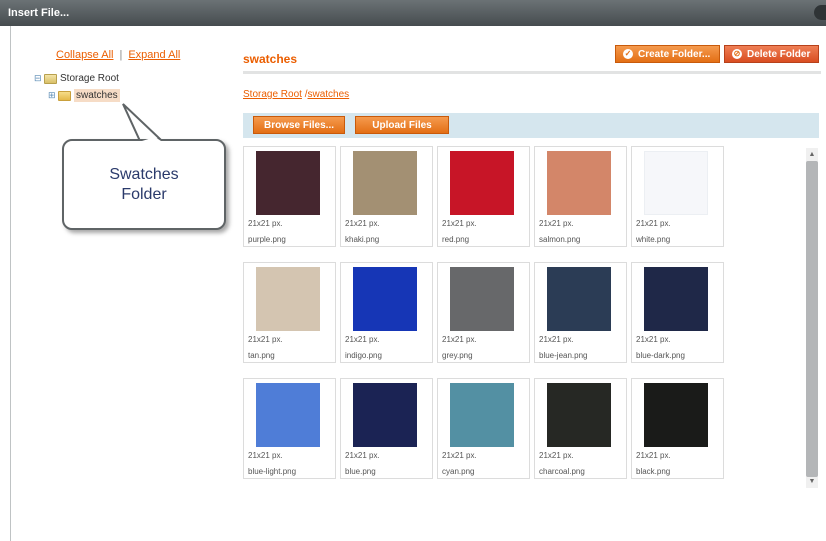  I want to click on file-item: 21x21 px. blue-dark.png, so click(677, 312).